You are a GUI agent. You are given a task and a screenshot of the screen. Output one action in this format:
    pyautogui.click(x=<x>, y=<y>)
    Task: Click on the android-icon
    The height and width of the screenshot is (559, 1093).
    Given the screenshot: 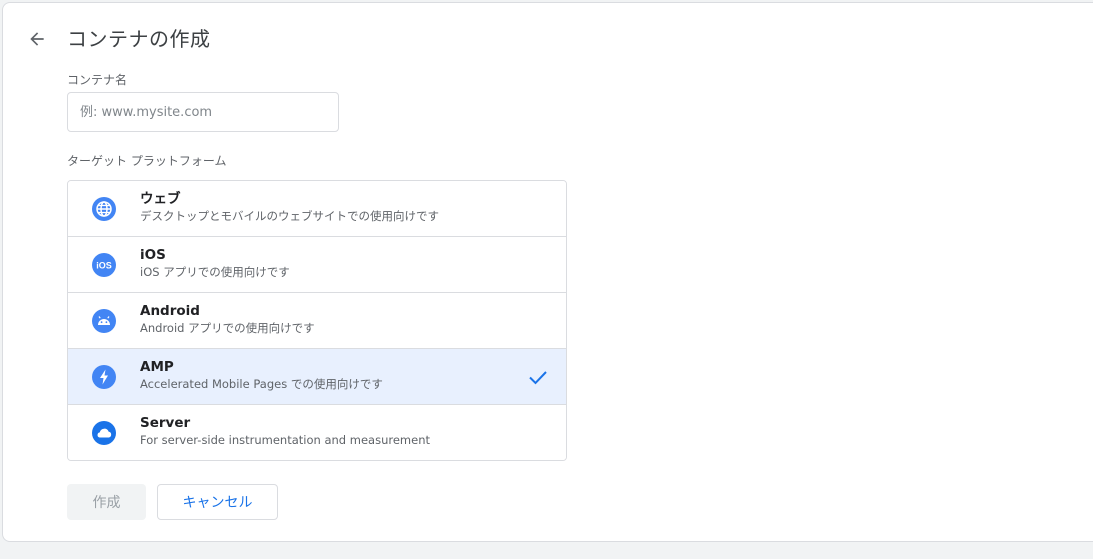 What is the action you would take?
    pyautogui.click(x=104, y=321)
    